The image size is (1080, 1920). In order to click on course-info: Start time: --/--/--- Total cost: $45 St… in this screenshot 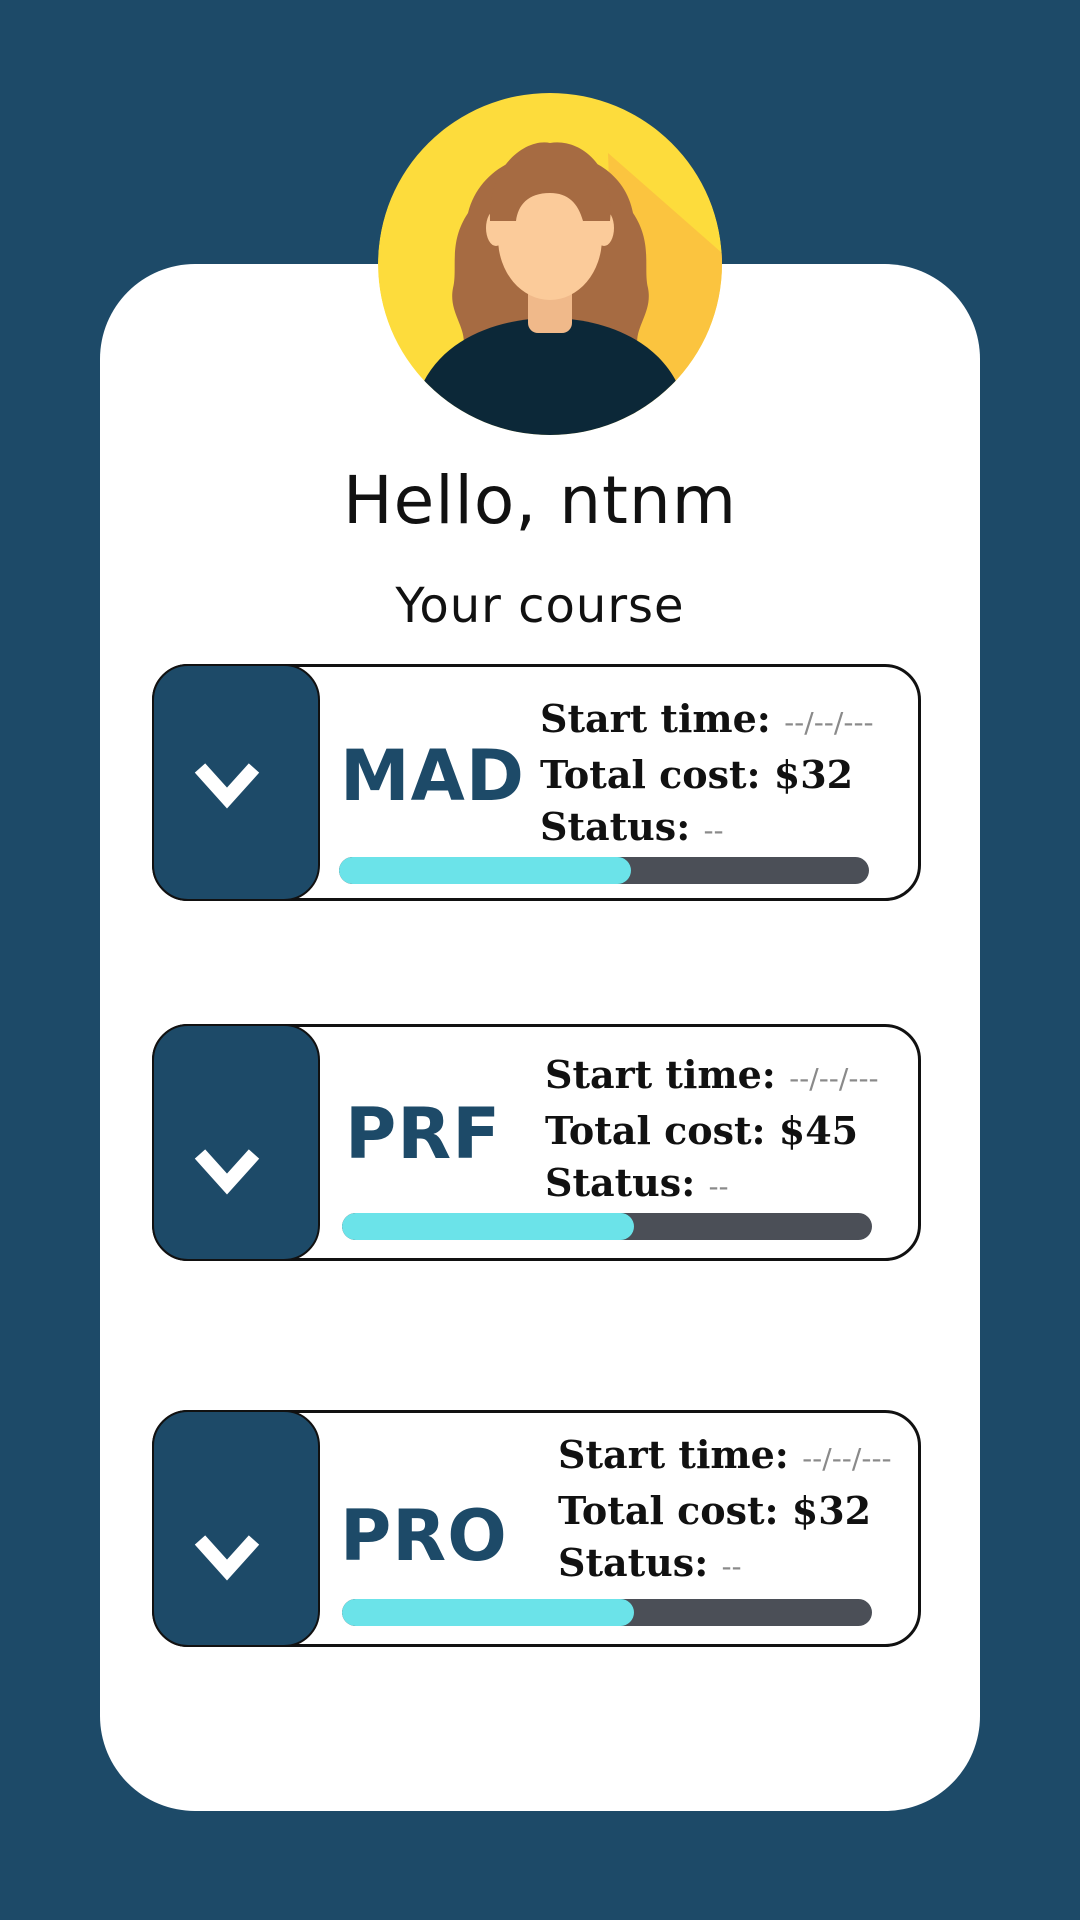, I will do `click(712, 1131)`.